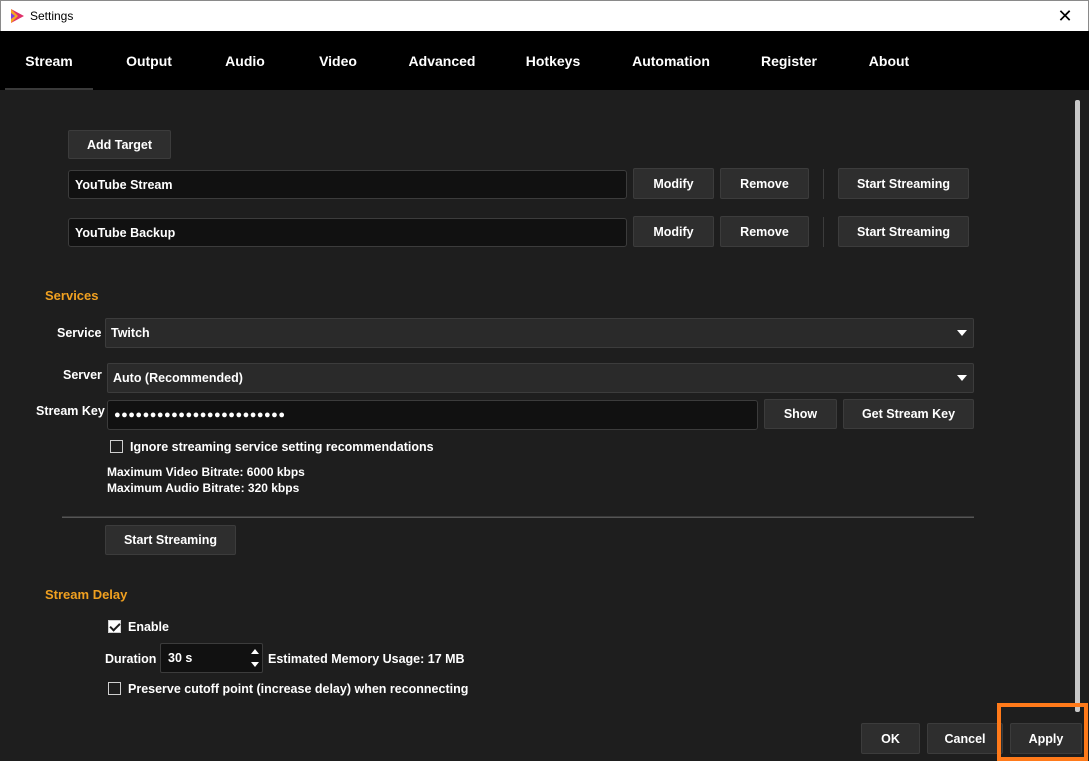 This screenshot has width=1089, height=761. What do you see at coordinates (149, 60) in the screenshot?
I see `tab-output: Output` at bounding box center [149, 60].